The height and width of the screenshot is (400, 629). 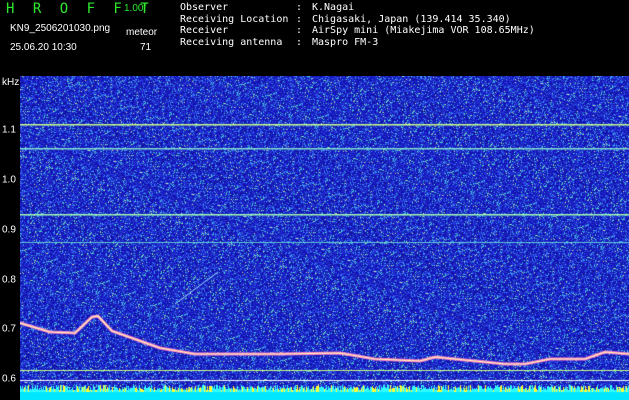 I want to click on frequency-unit-label: kHz, so click(x=11, y=82).